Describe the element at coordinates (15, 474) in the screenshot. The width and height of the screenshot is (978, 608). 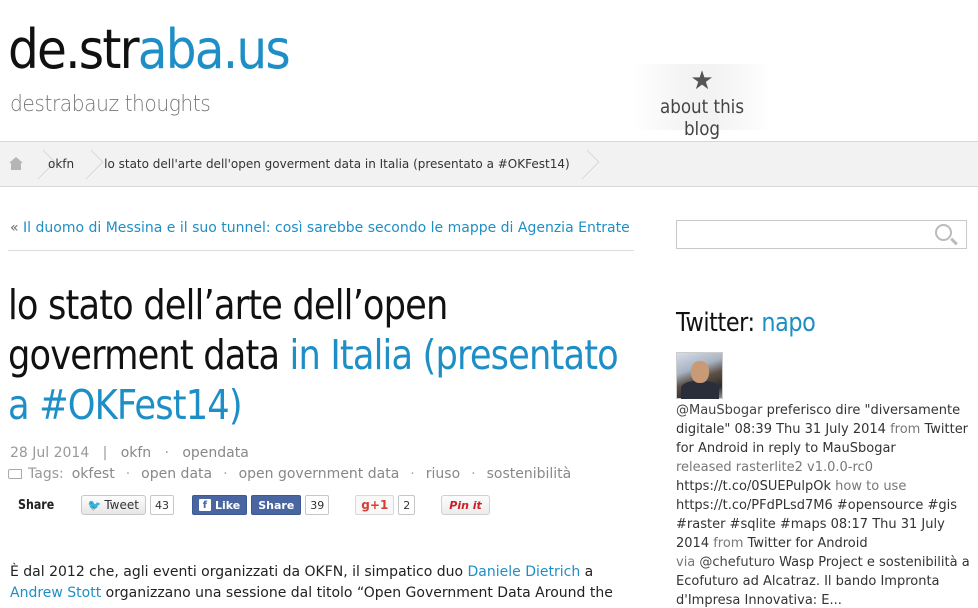
I see `tag-icon` at that location.